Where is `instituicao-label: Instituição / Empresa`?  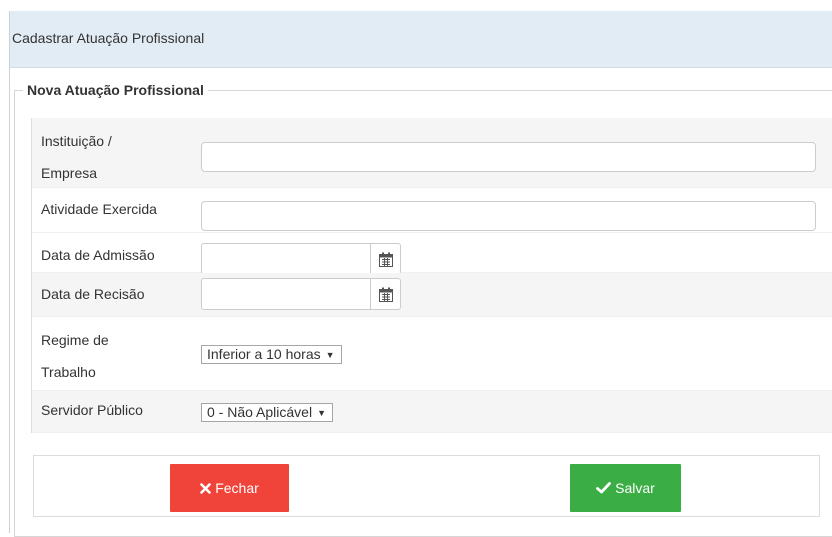 instituicao-label: Instituição / Empresa is located at coordinates (76, 157).